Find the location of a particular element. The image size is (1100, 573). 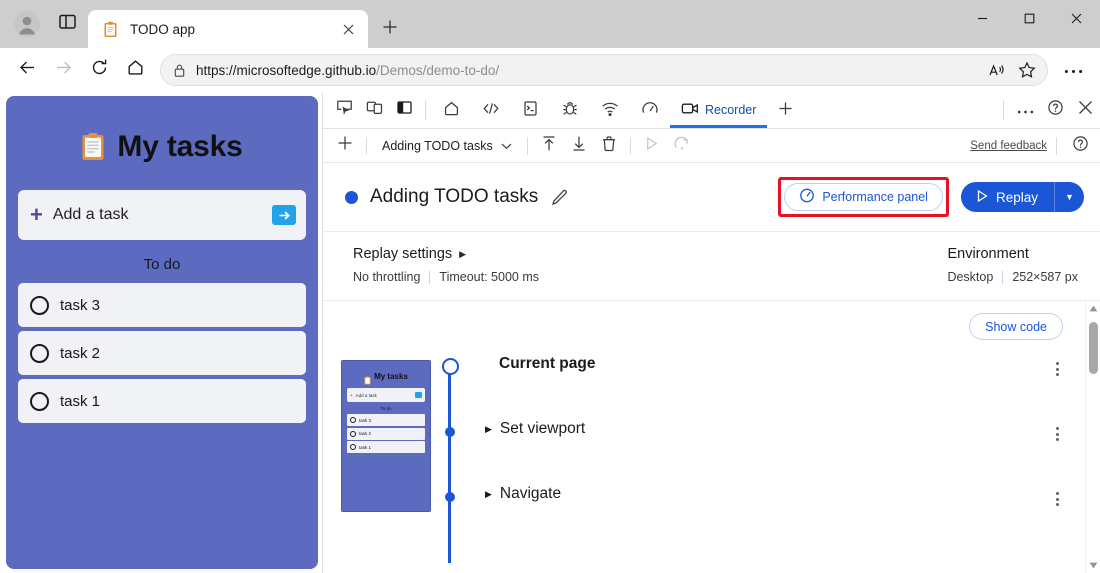

window-controls is located at coordinates (1029, 20).